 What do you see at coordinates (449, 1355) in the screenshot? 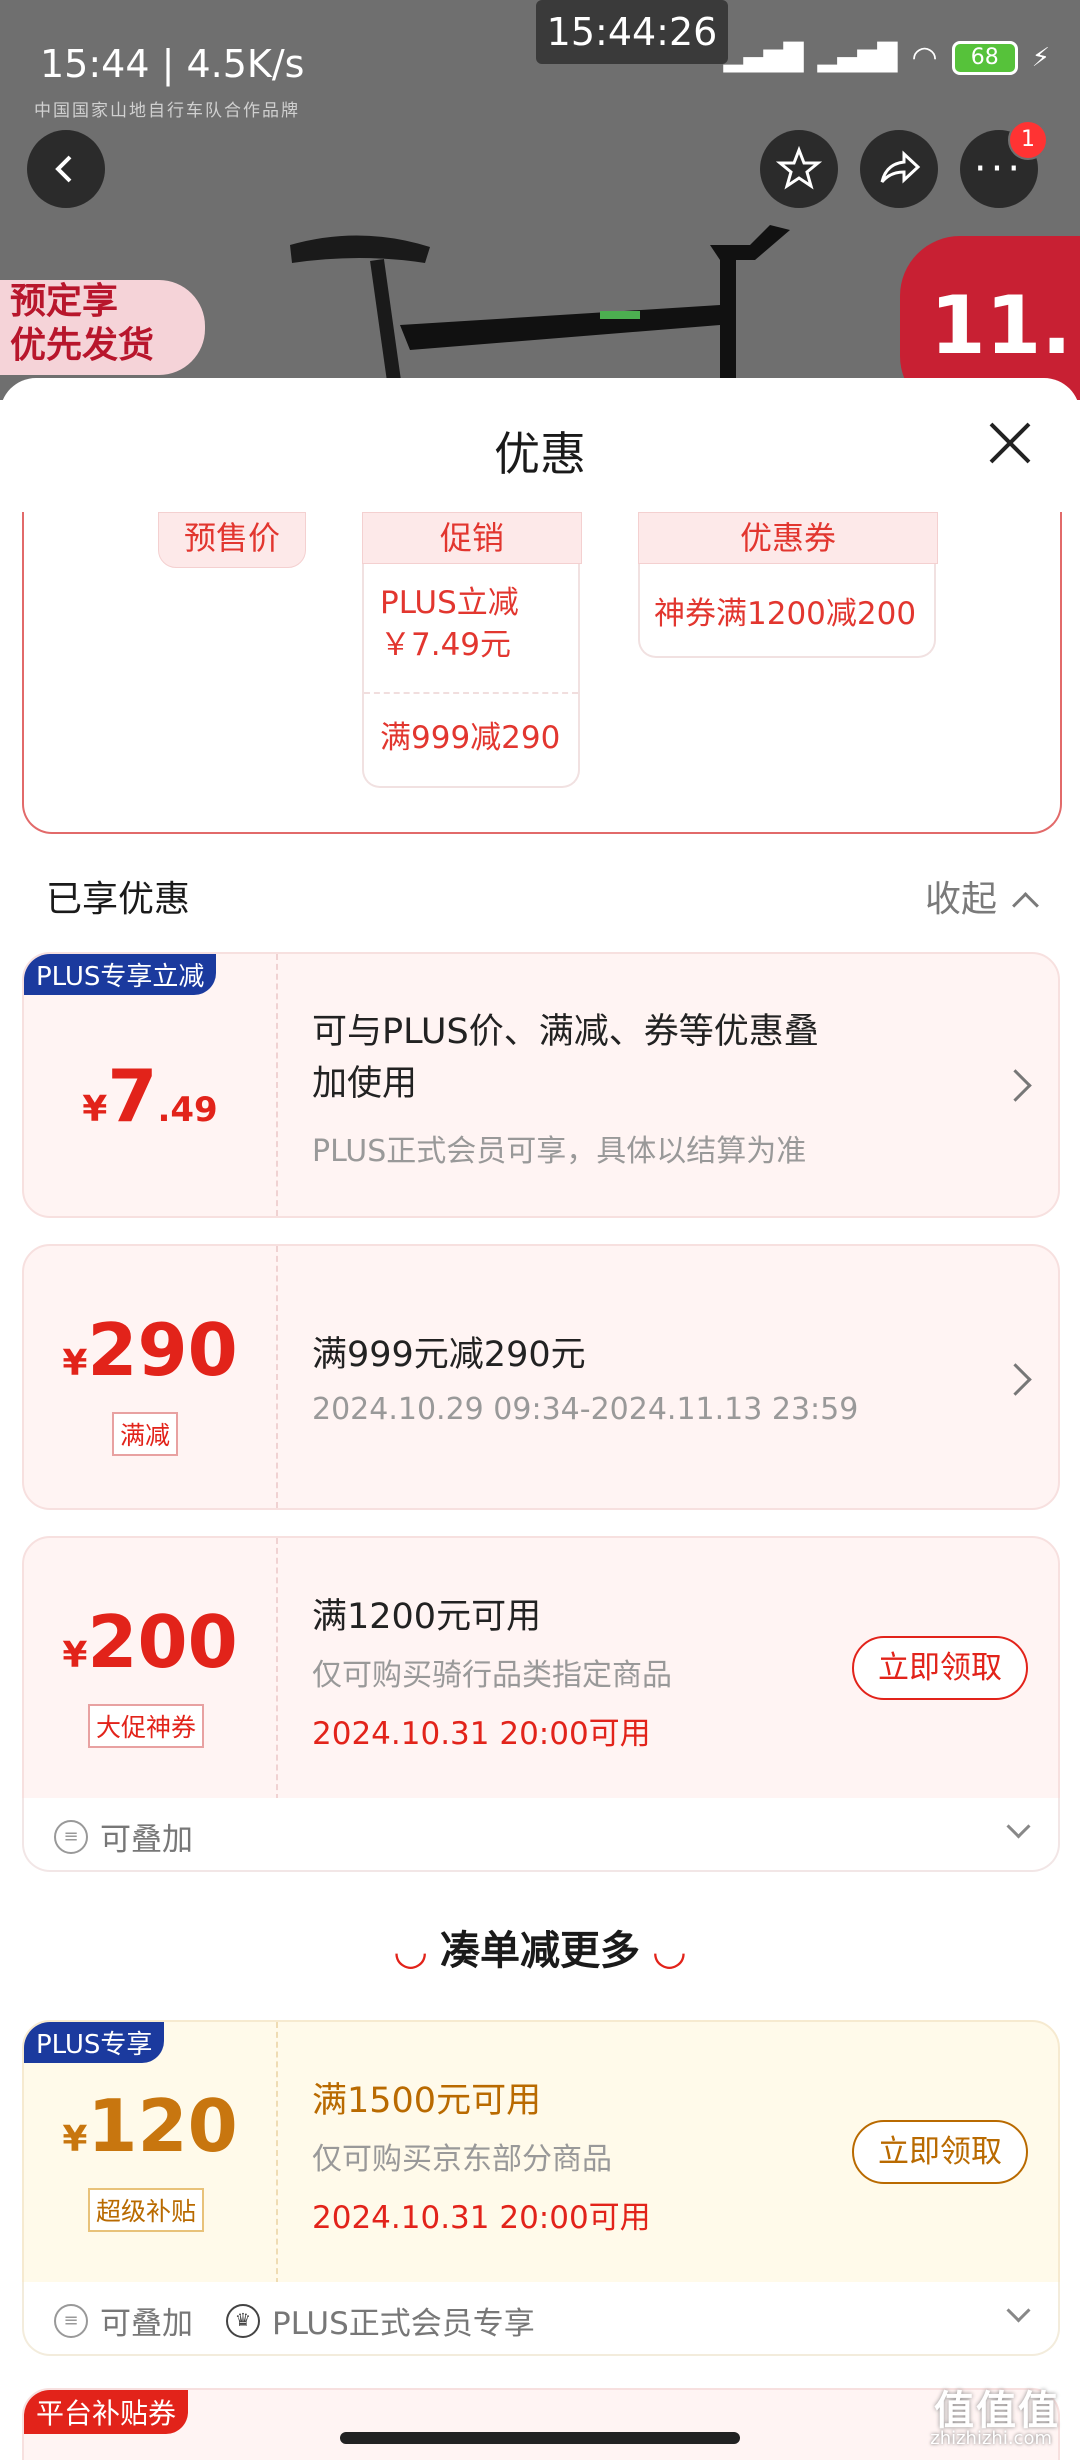
I see `card-title: 满999元减290元` at bounding box center [449, 1355].